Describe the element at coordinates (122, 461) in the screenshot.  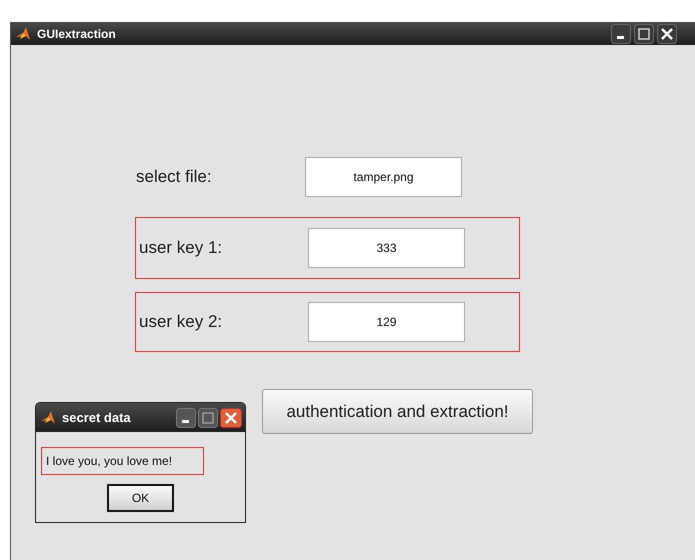
I see `message-text: I love you, you love me!` at that location.